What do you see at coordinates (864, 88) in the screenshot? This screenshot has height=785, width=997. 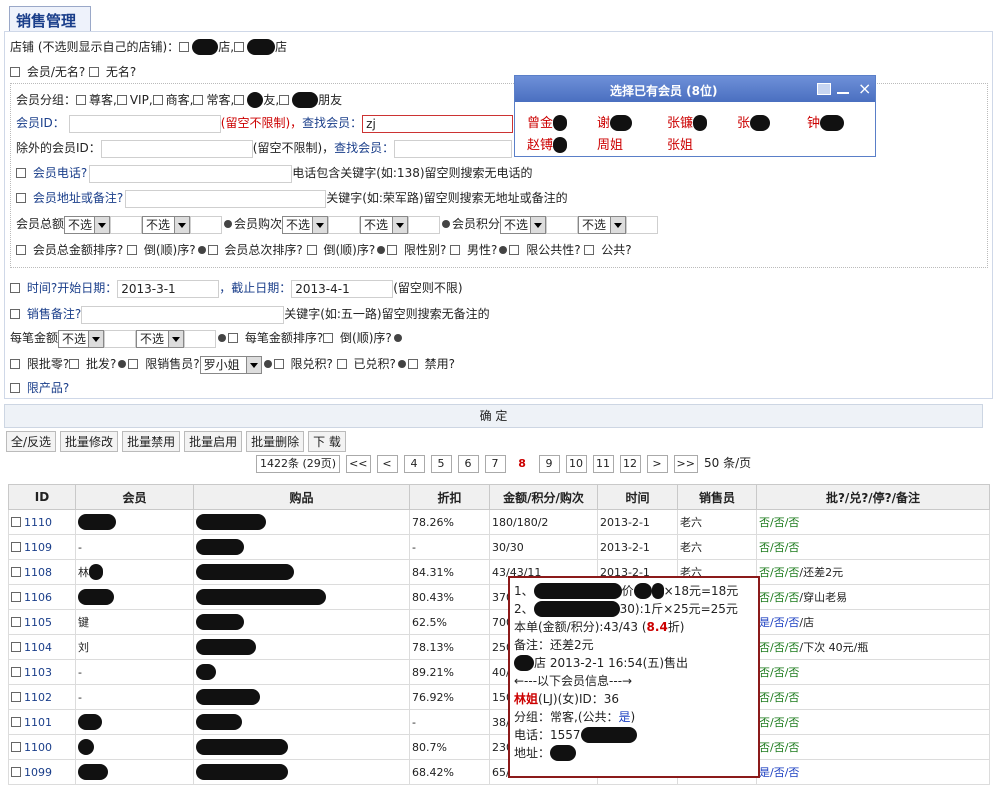 I see `close-icon: ×` at bounding box center [864, 88].